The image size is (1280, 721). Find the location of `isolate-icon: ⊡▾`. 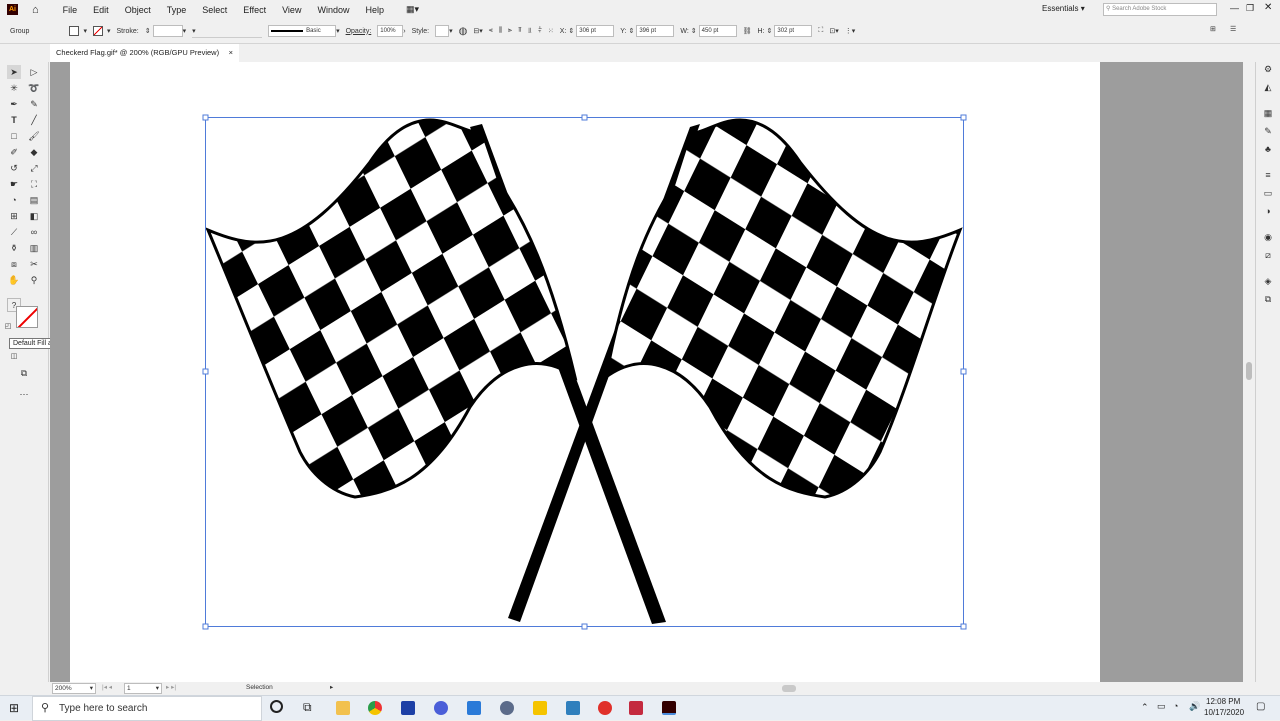

isolate-icon: ⊡▾ is located at coordinates (833, 31).